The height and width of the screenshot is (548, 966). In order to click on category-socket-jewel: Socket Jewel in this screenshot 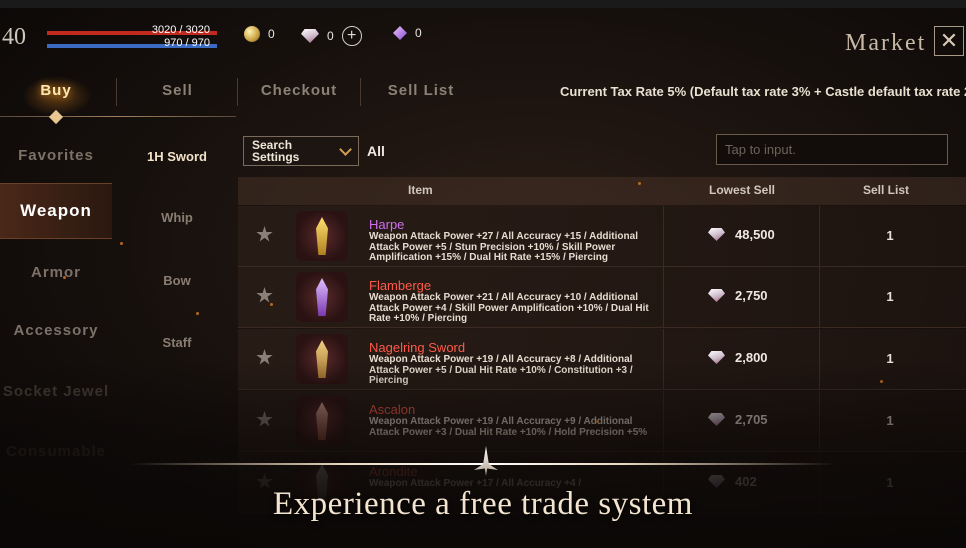, I will do `click(56, 391)`.